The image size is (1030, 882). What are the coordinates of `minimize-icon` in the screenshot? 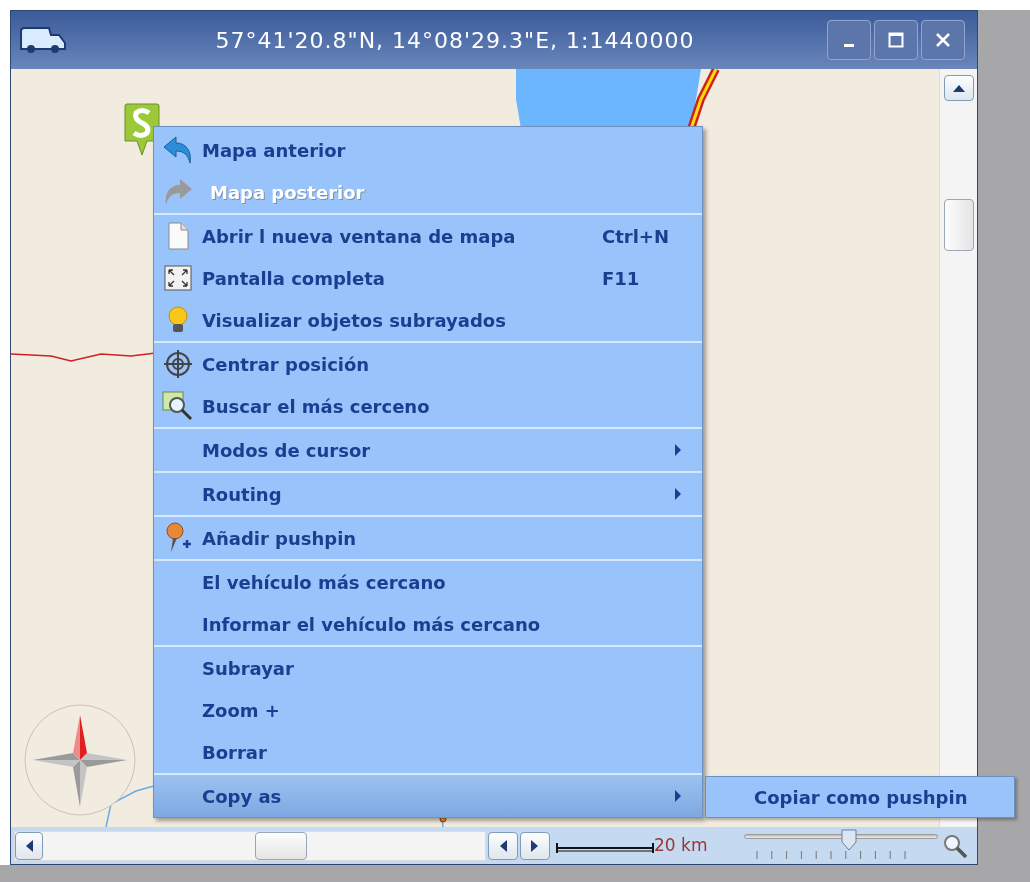 It's located at (849, 45).